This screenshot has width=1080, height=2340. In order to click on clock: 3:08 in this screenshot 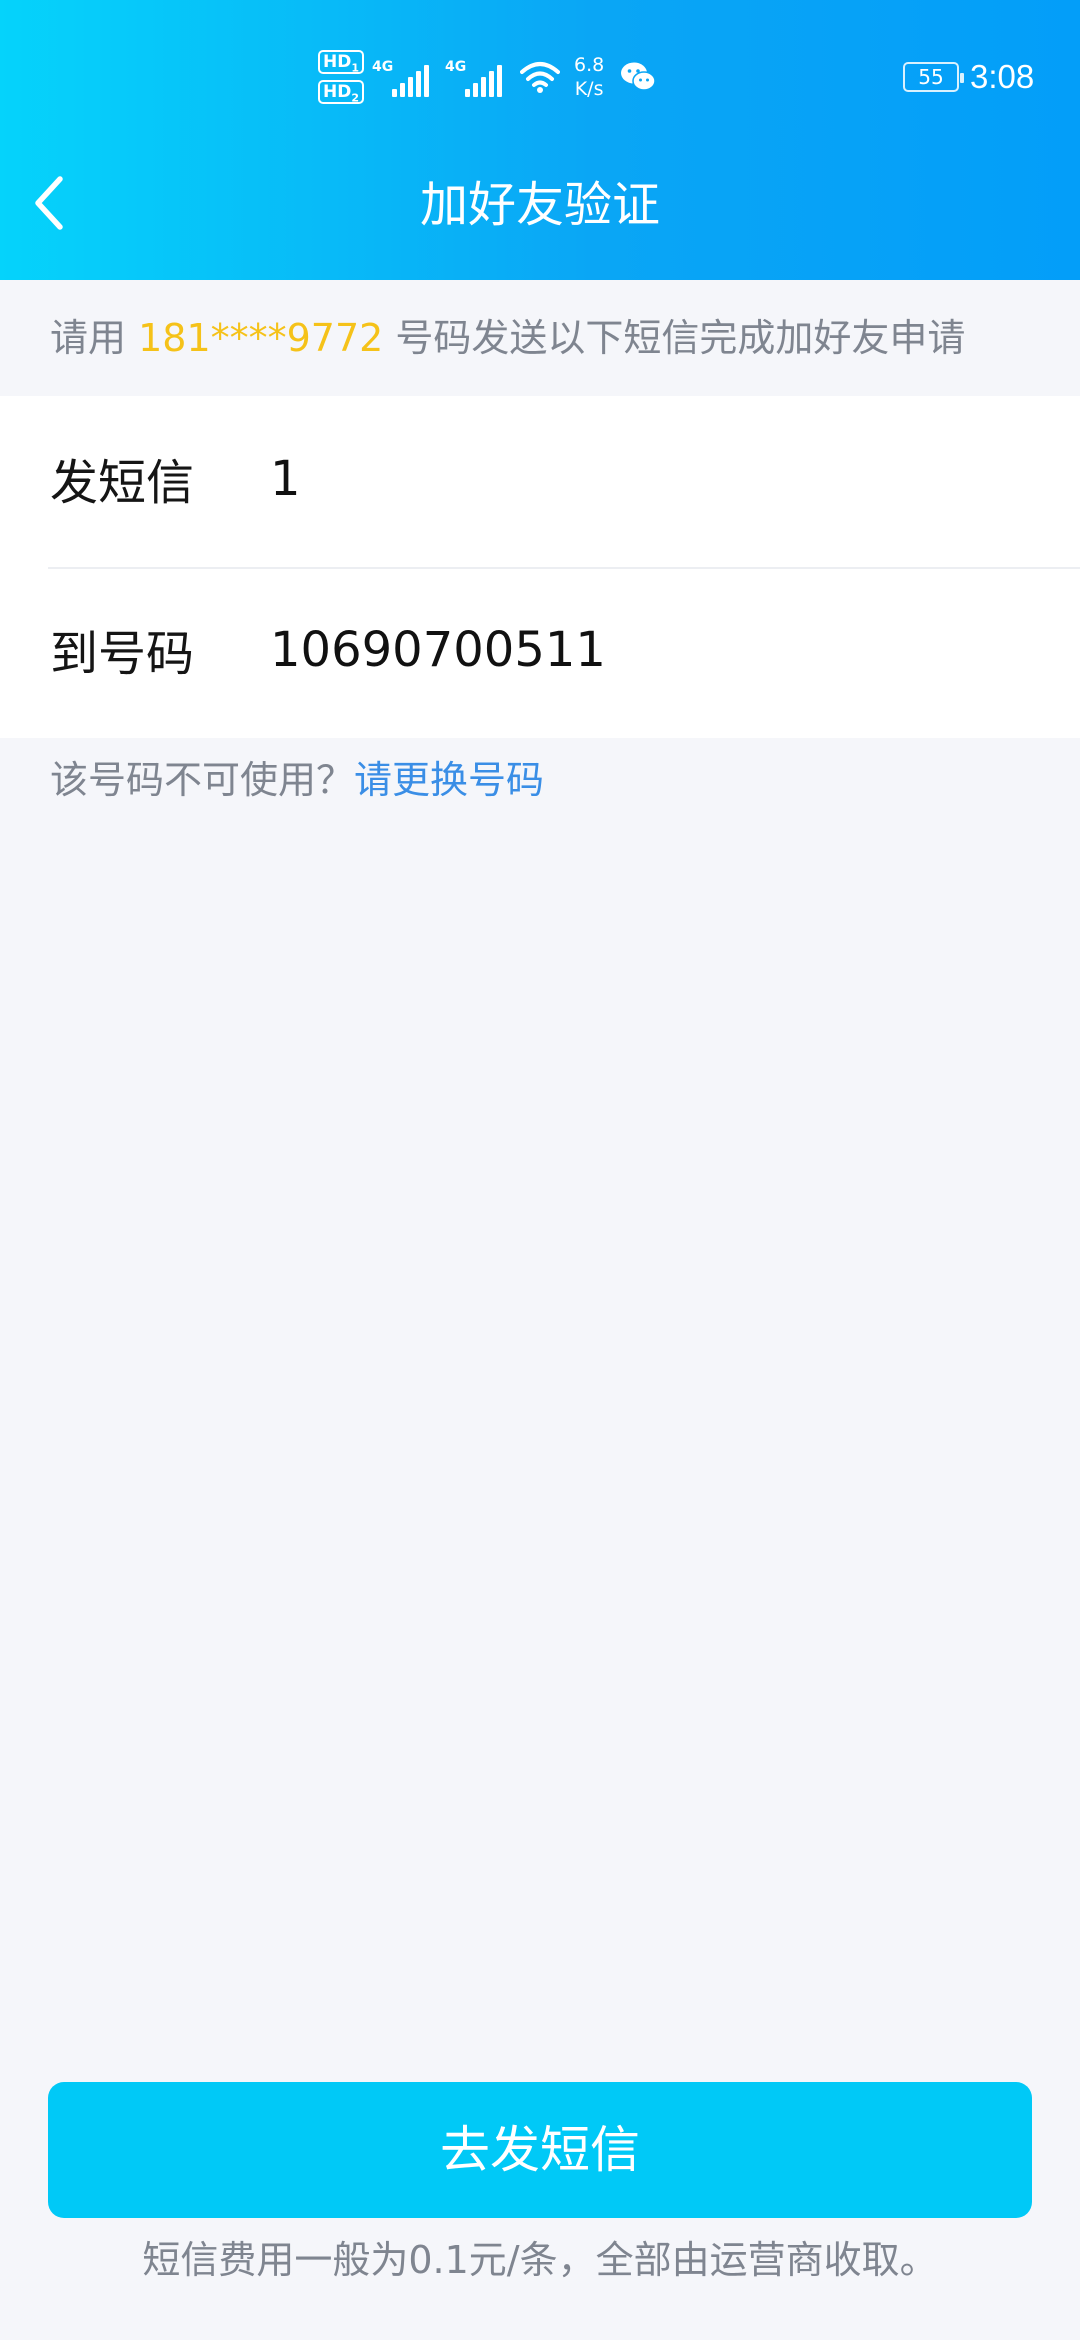, I will do `click(1002, 76)`.